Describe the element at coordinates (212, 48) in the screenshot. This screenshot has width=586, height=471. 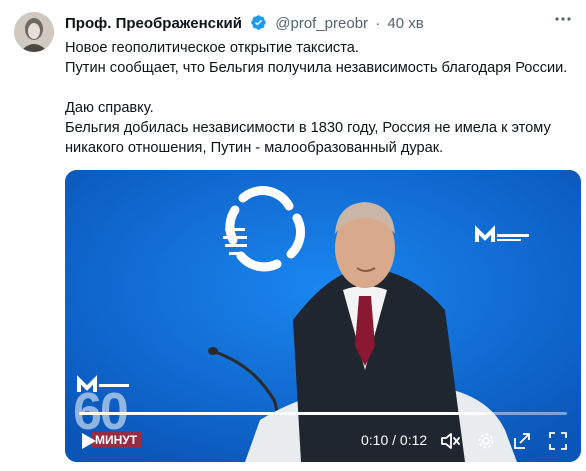
I see `tweet-text-line: Новое геополитическое открытие таксиста.` at that location.